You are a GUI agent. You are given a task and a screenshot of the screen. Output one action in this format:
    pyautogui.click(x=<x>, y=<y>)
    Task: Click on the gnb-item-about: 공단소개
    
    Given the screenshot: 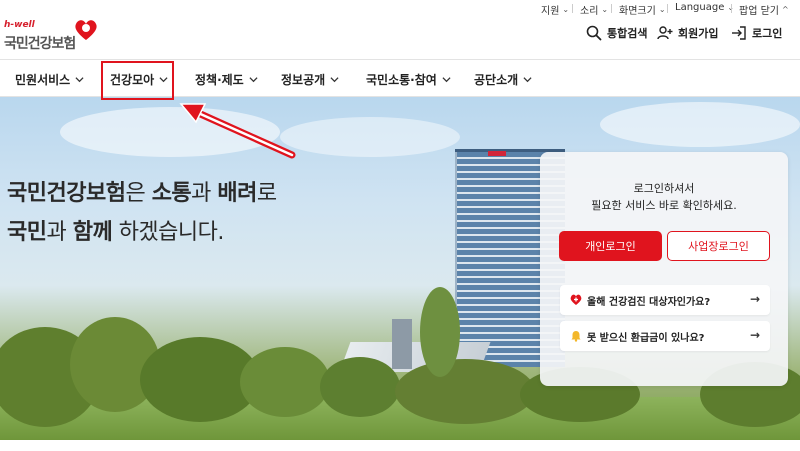 What is the action you would take?
    pyautogui.click(x=503, y=79)
    